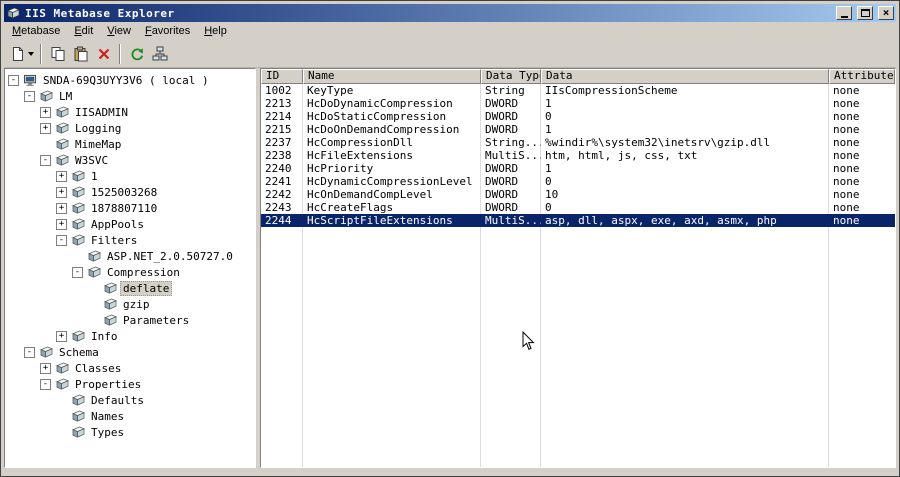  What do you see at coordinates (130, 304) in the screenshot?
I see `tree-item-gzip: gzip` at bounding box center [130, 304].